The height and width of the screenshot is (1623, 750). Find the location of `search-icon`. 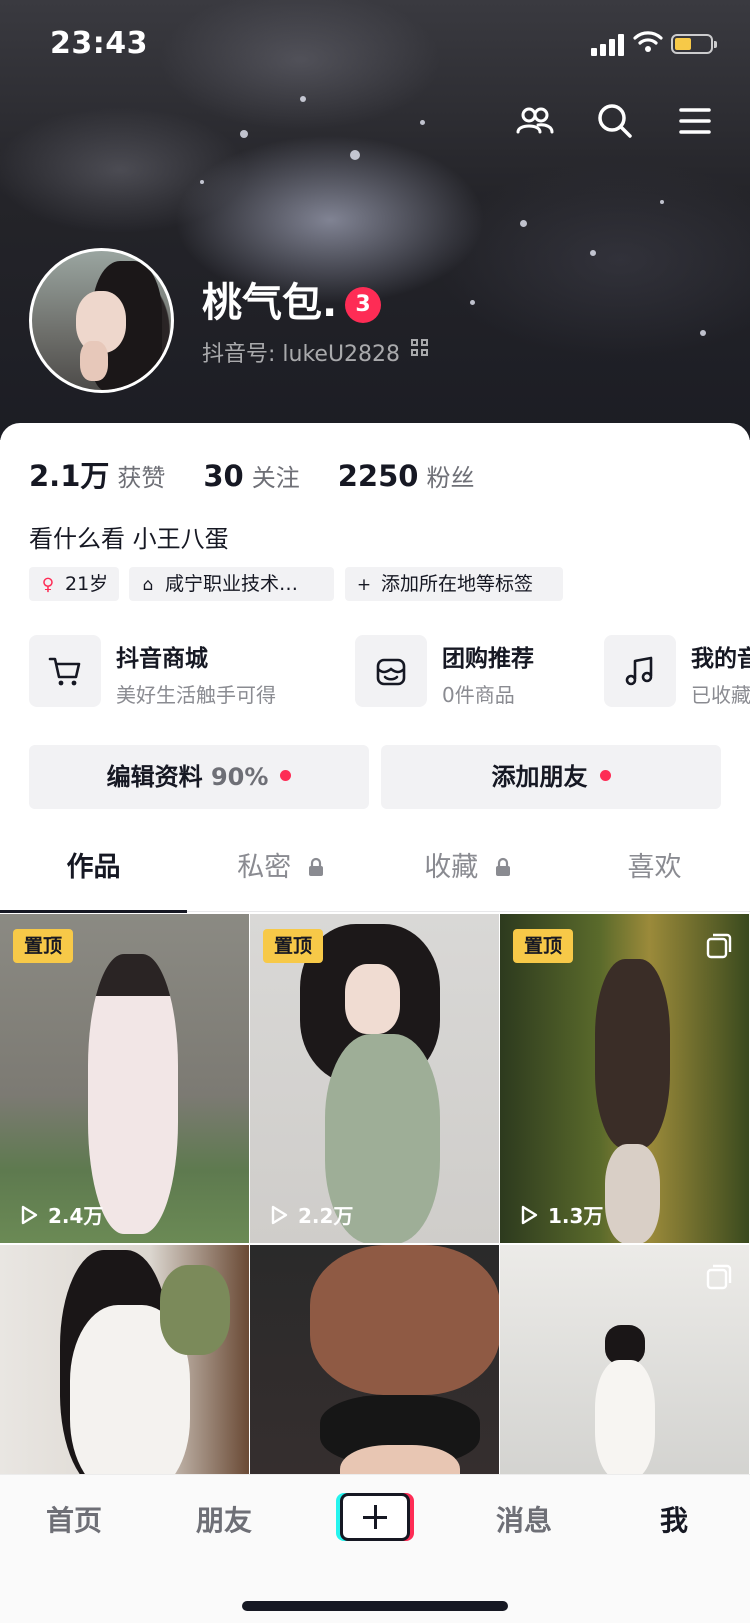

search-icon is located at coordinates (615, 121).